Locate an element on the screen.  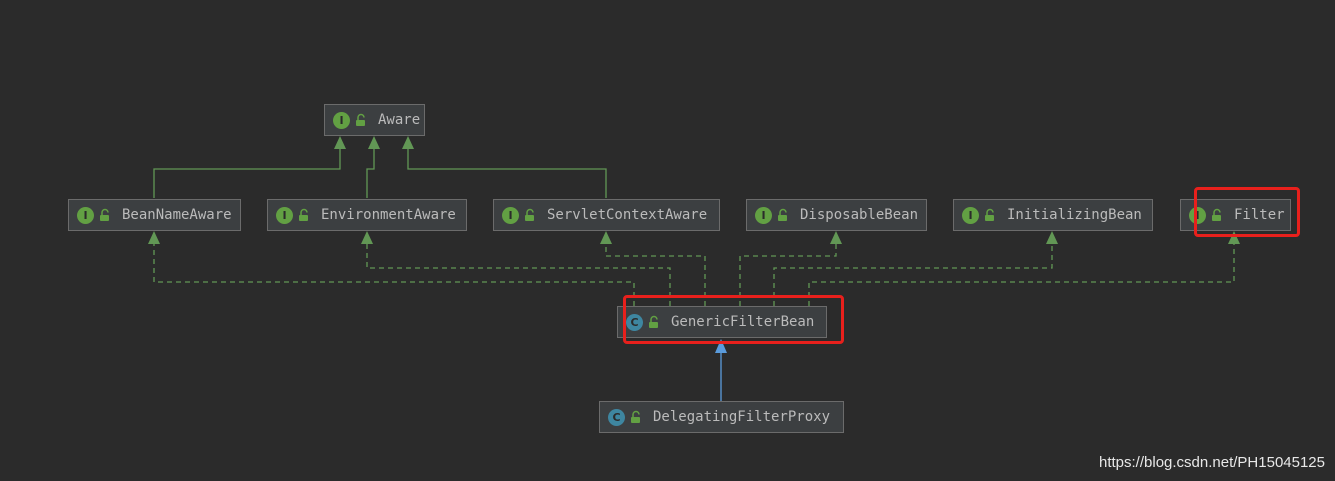
node-label: Aware is located at coordinates (399, 120).